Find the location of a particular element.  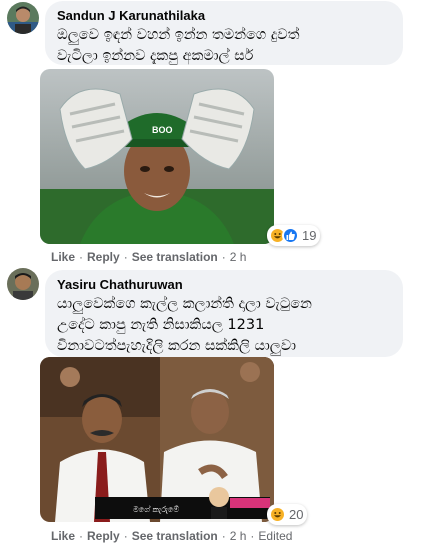

comment-actions: Like · Reply · See translation · 2 h is located at coordinates (149, 257).